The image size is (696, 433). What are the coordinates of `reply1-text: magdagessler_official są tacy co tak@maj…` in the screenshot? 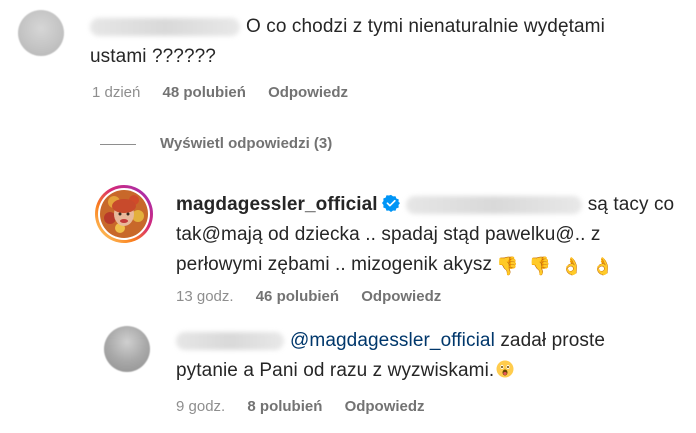 It's located at (426, 235).